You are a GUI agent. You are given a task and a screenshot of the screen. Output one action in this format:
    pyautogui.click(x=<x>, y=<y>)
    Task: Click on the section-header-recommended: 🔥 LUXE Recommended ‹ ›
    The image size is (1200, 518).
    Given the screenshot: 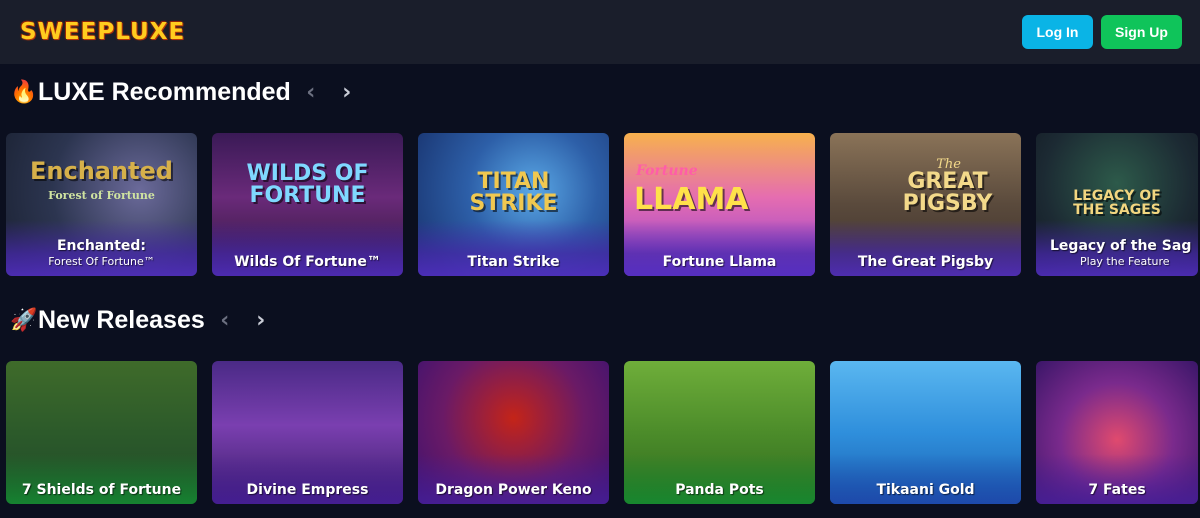 What is the action you would take?
    pyautogui.click(x=184, y=92)
    